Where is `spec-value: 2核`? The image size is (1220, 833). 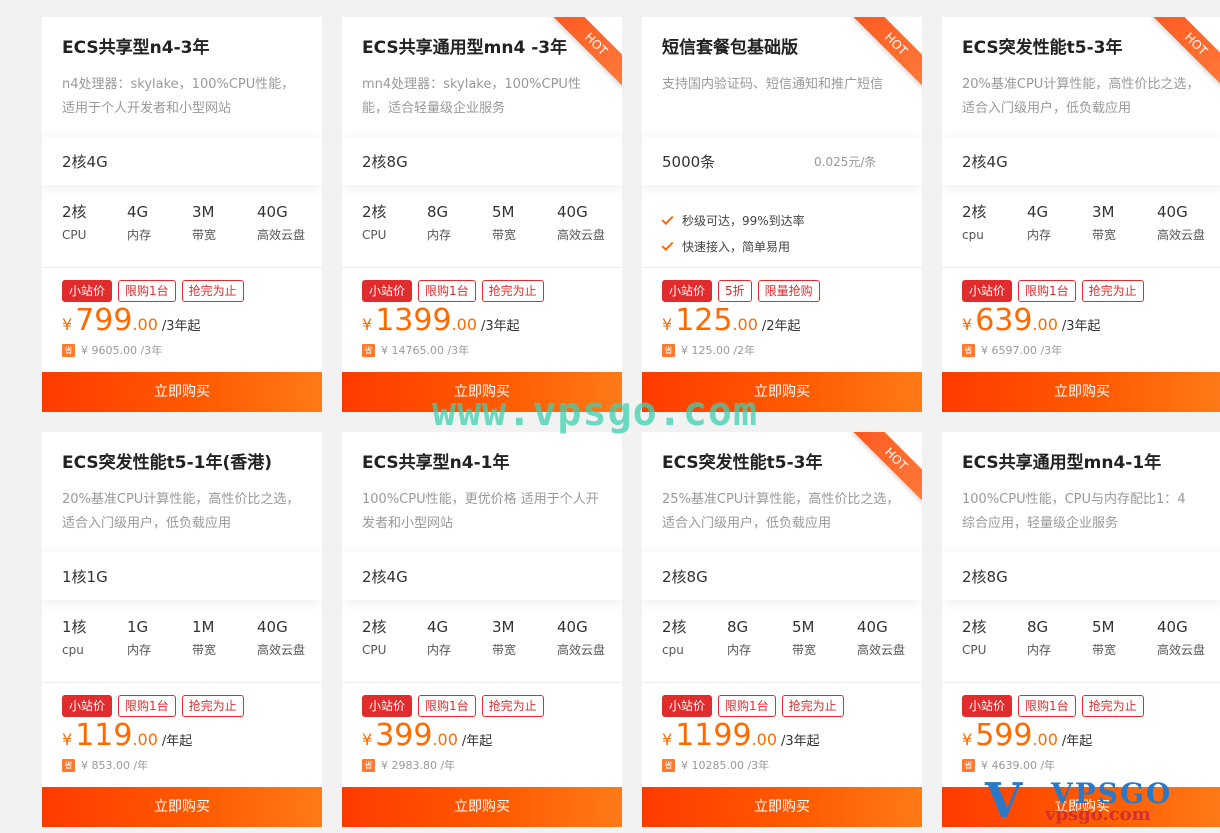 spec-value: 2核 is located at coordinates (974, 212).